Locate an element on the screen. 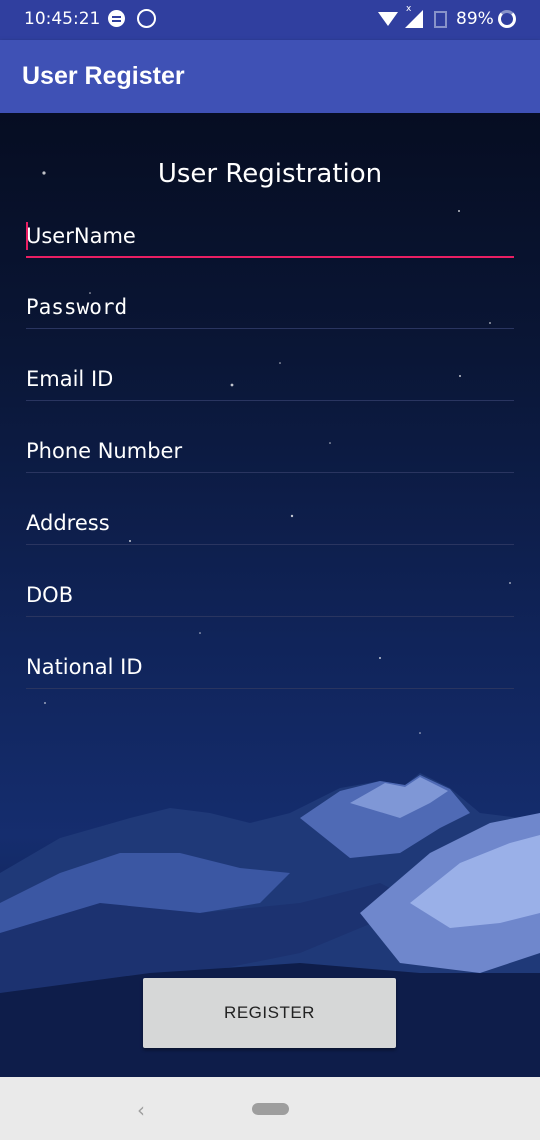 Image resolution: width=540 pixels, height=1140 pixels. phone-number-field: Phone Number is located at coordinates (270, 451).